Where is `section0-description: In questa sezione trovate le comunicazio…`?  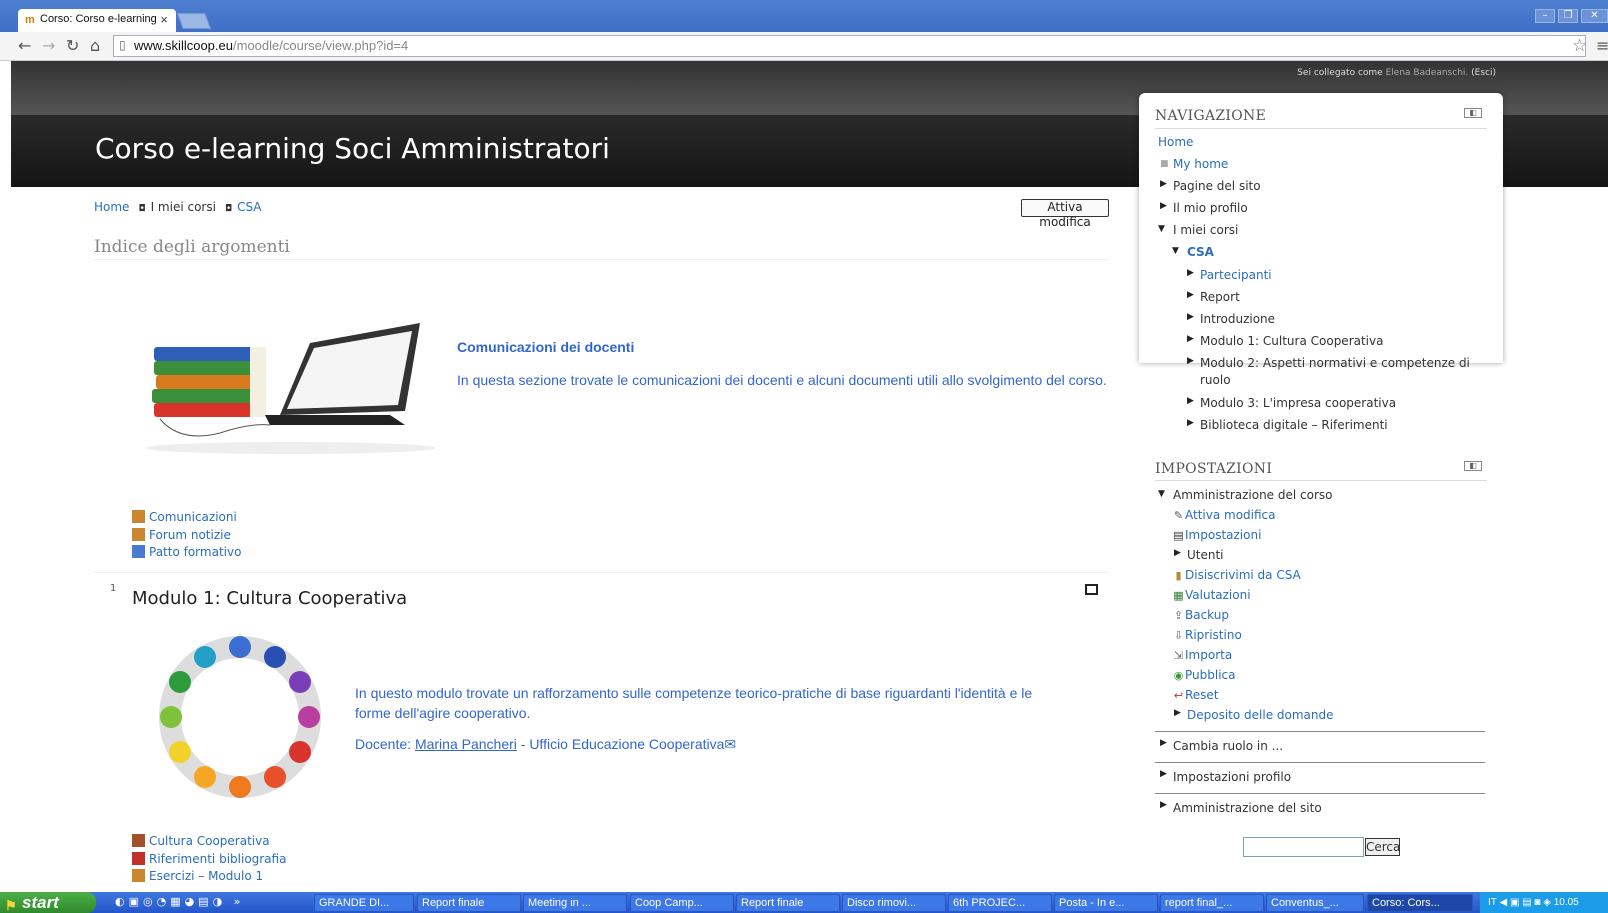 section0-description: In questa sezione trovate le comunicazio… is located at coordinates (782, 380).